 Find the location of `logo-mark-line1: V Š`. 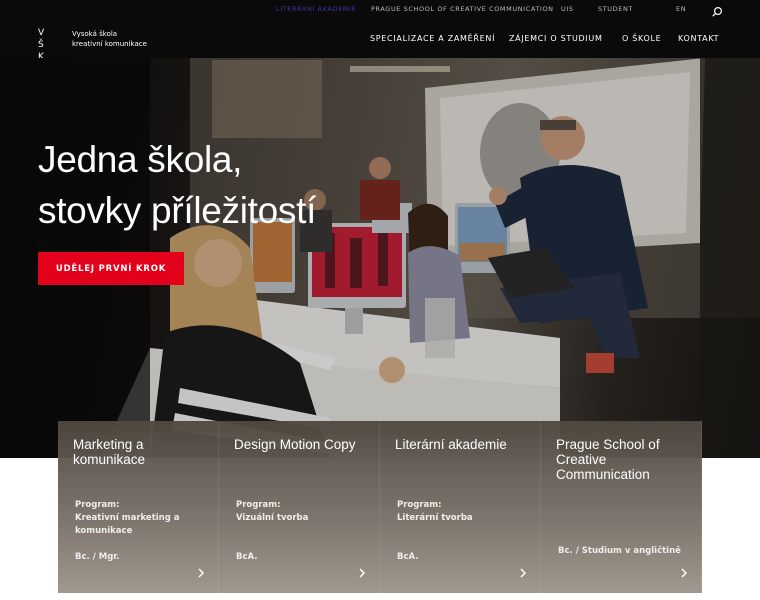

logo-mark-line1: V Š is located at coordinates (43, 39).